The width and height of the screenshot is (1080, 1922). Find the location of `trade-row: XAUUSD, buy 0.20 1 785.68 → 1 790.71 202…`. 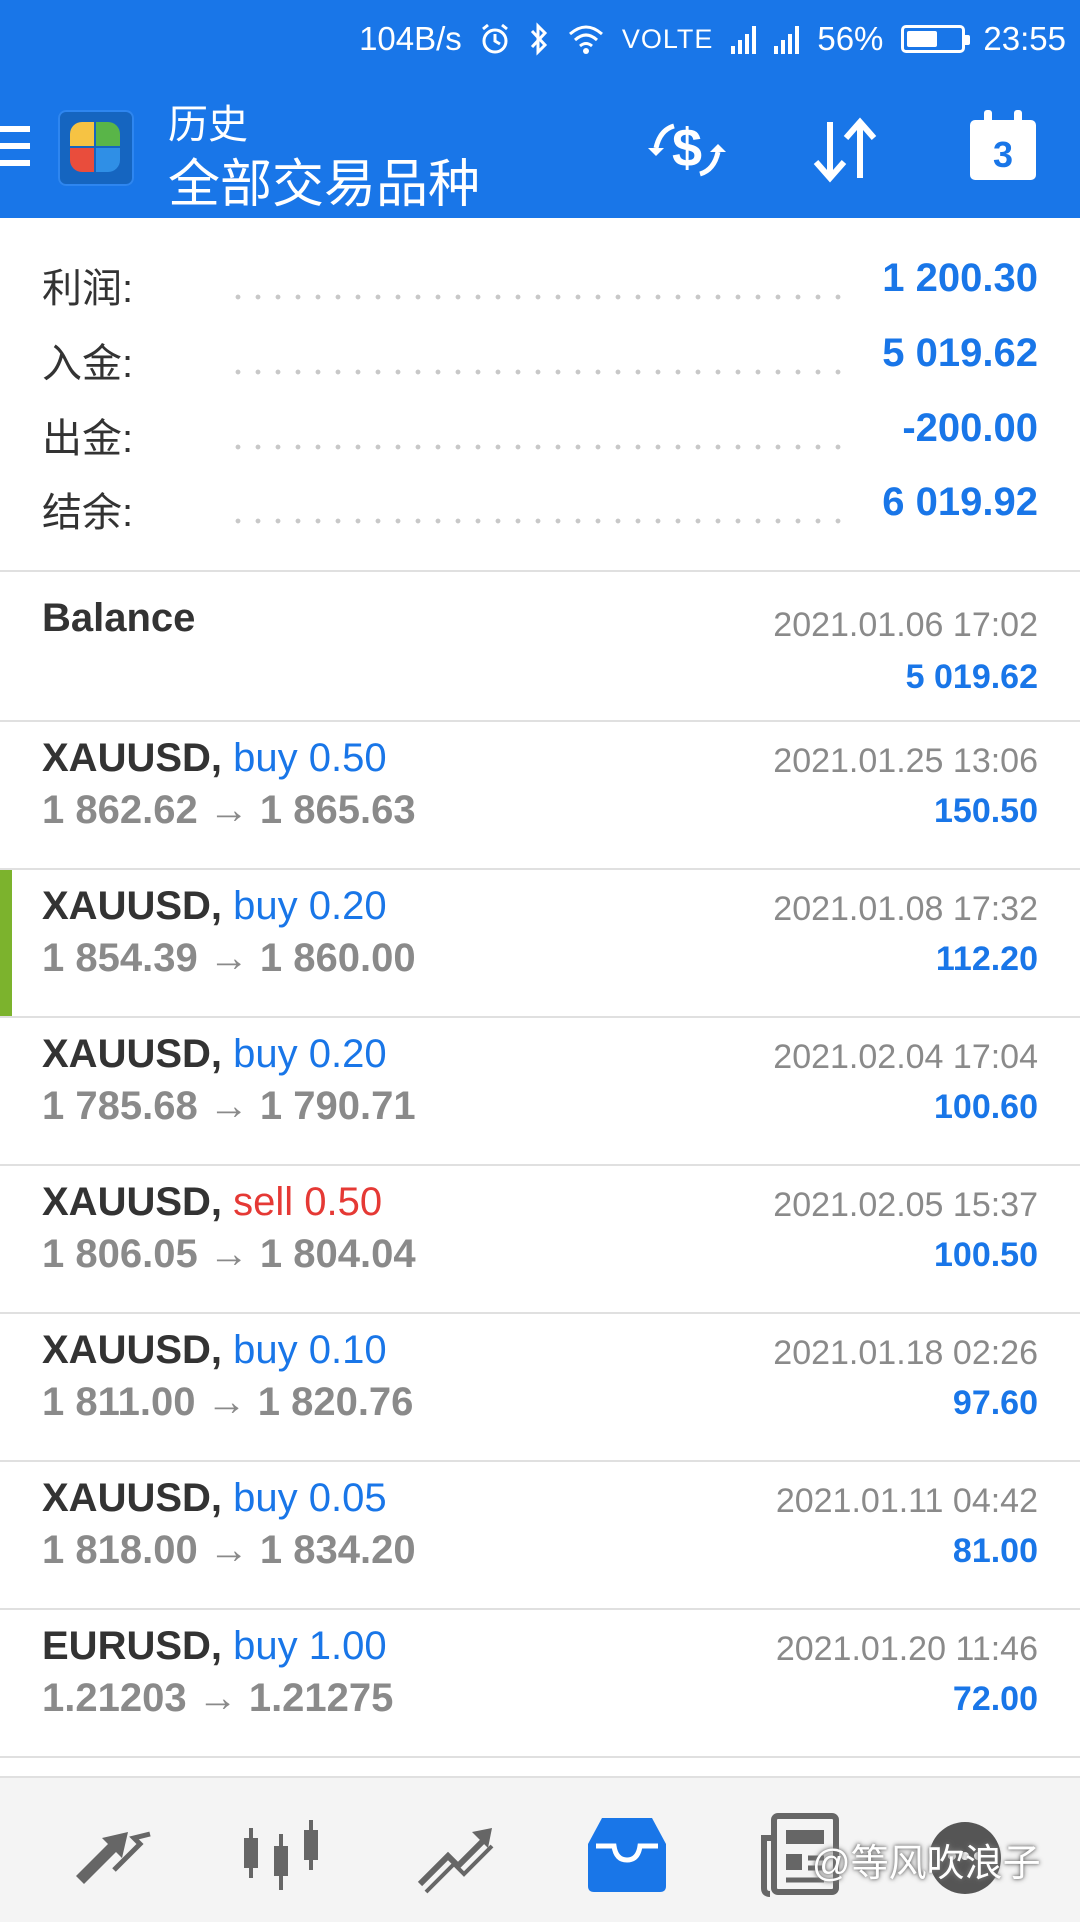

trade-row: XAUUSD, buy 0.20 1 785.68 → 1 790.71 202… is located at coordinates (540, 1091).